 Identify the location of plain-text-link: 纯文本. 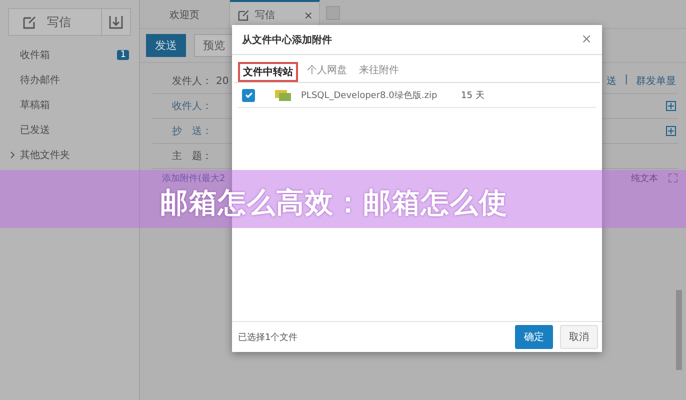
(644, 178).